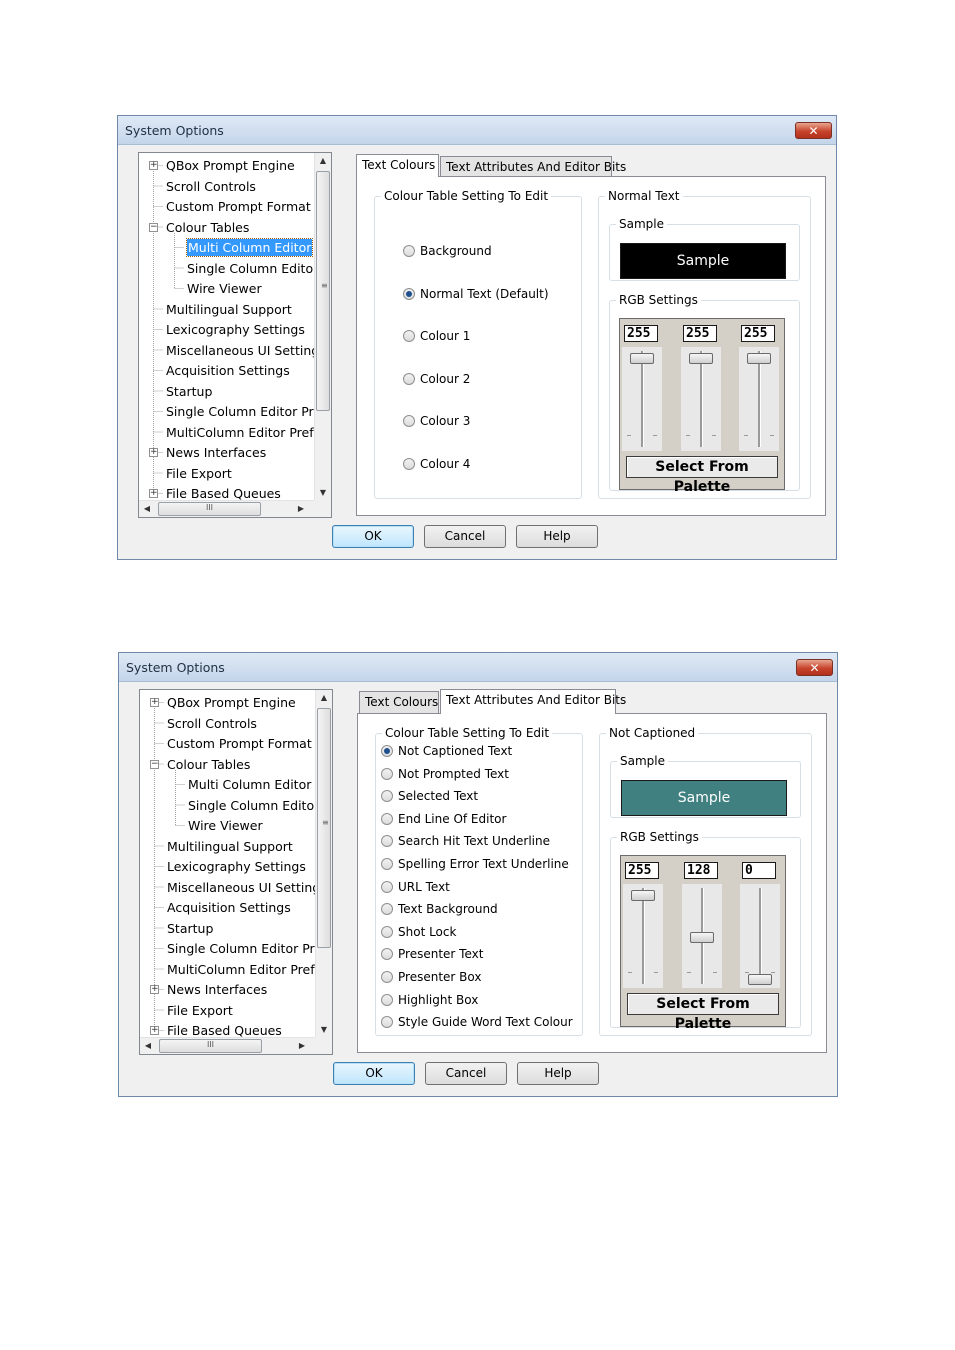 The height and width of the screenshot is (1350, 955). What do you see at coordinates (466, 1073) in the screenshot?
I see `cancel-button: Cancel` at bounding box center [466, 1073].